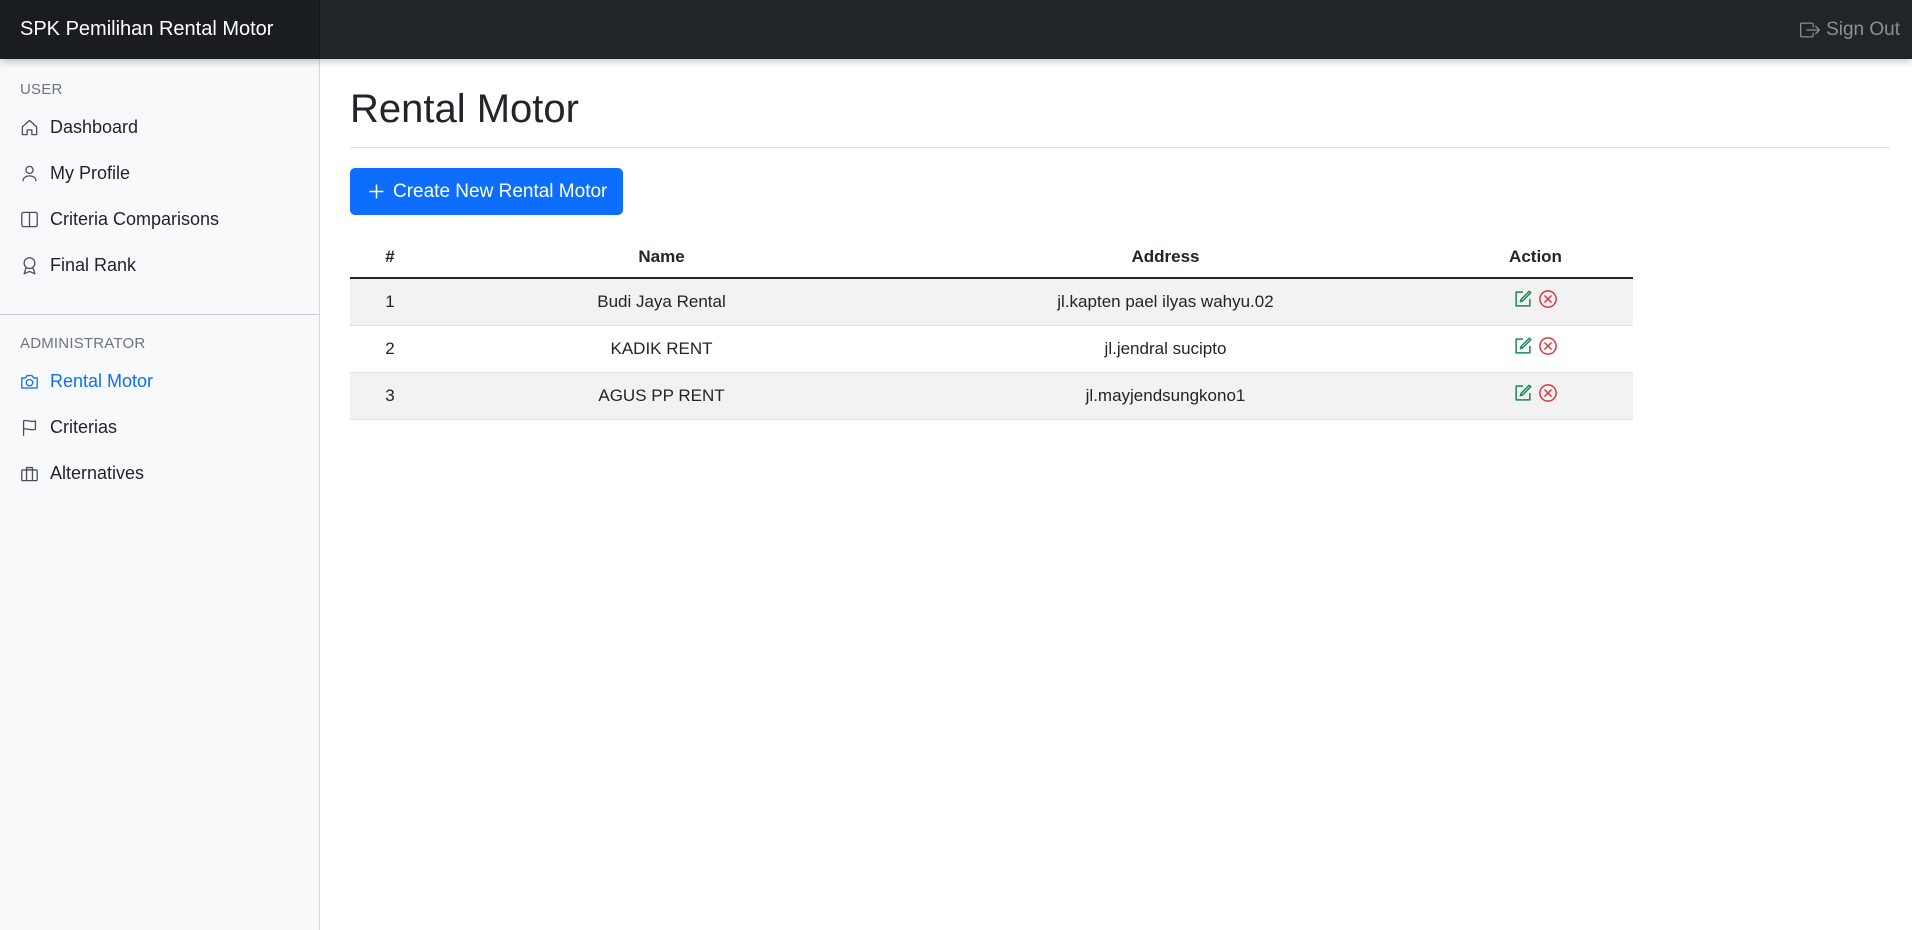 The height and width of the screenshot is (930, 1912). Describe the element at coordinates (956, 29) in the screenshot. I see `top-navbar: SPK Pemilihan Rental Motor Sign Out` at that location.